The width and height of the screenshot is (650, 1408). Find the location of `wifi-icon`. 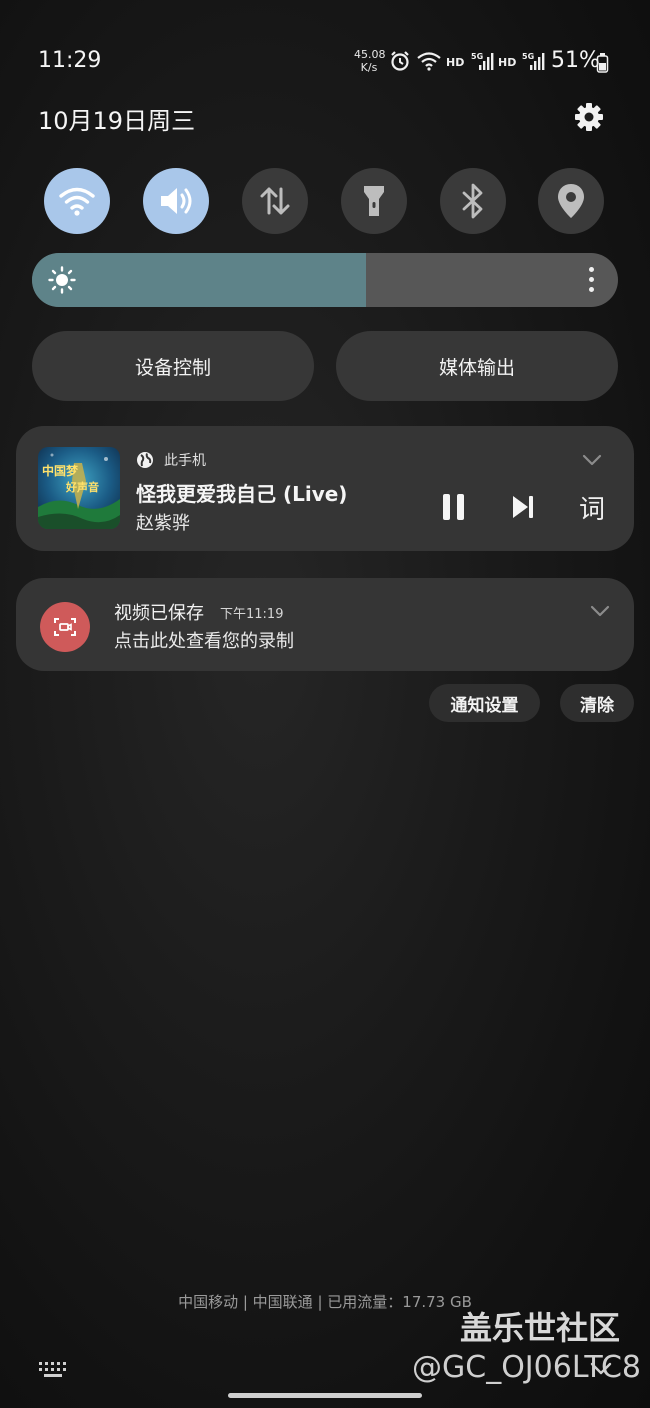

wifi-icon is located at coordinates (77, 201).